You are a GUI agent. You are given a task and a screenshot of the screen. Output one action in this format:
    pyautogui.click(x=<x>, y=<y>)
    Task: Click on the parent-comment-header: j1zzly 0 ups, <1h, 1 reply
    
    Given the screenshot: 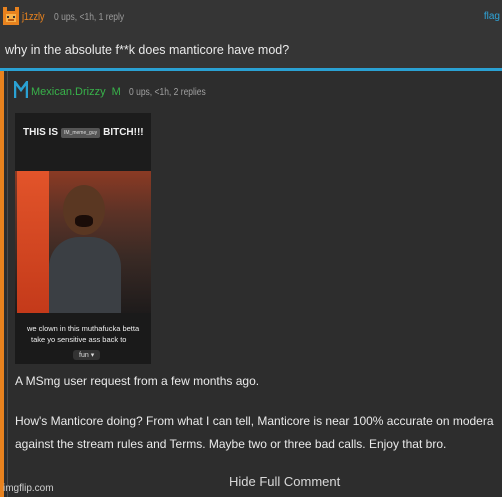 What is the action you would take?
    pyautogui.click(x=69, y=17)
    